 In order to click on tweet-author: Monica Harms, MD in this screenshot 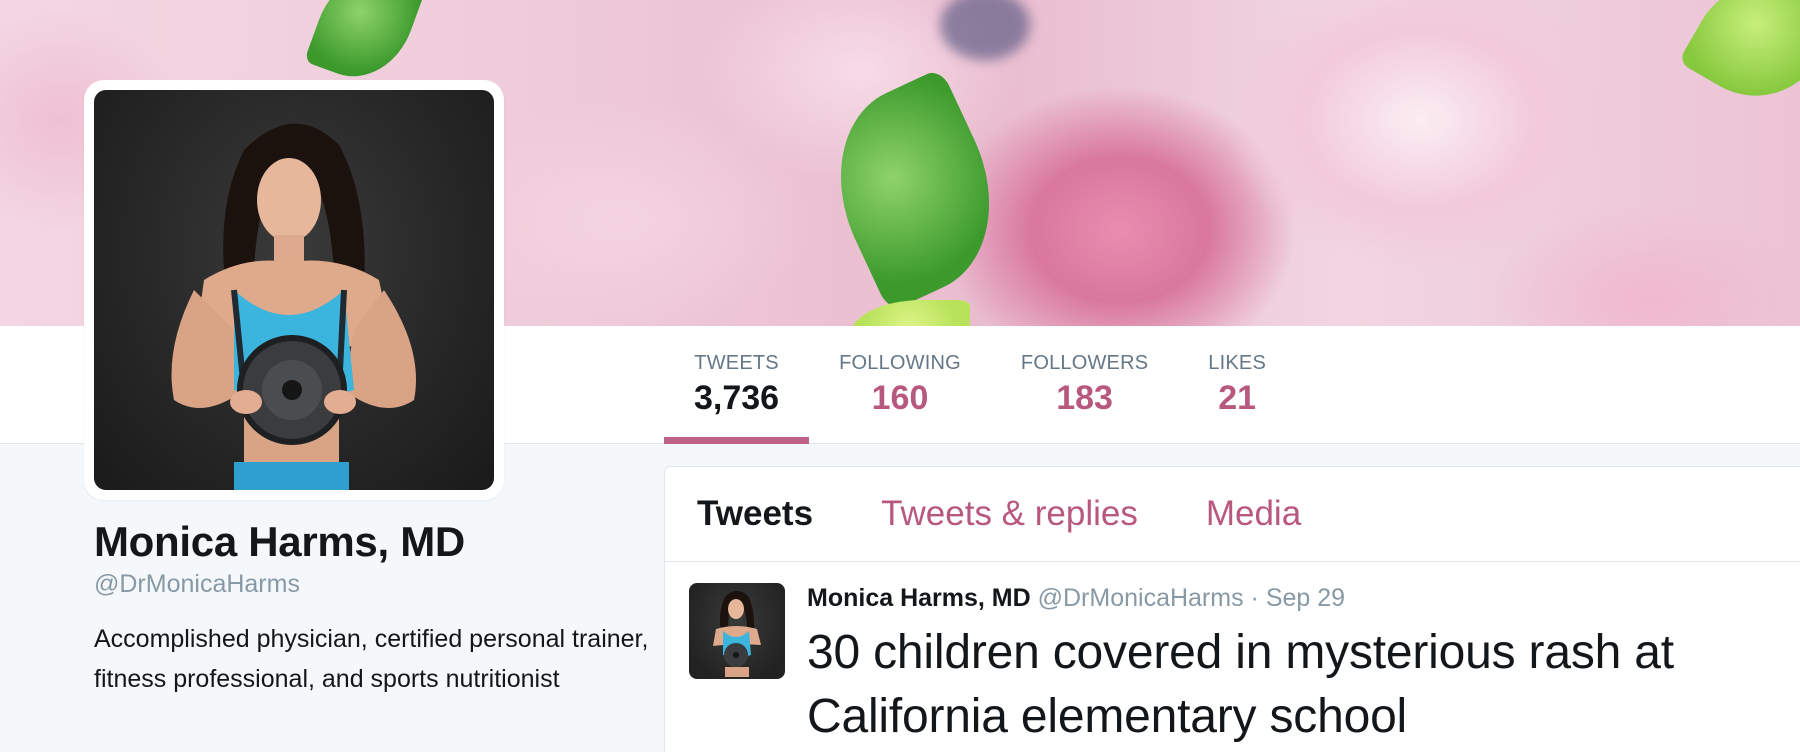, I will do `click(919, 598)`.